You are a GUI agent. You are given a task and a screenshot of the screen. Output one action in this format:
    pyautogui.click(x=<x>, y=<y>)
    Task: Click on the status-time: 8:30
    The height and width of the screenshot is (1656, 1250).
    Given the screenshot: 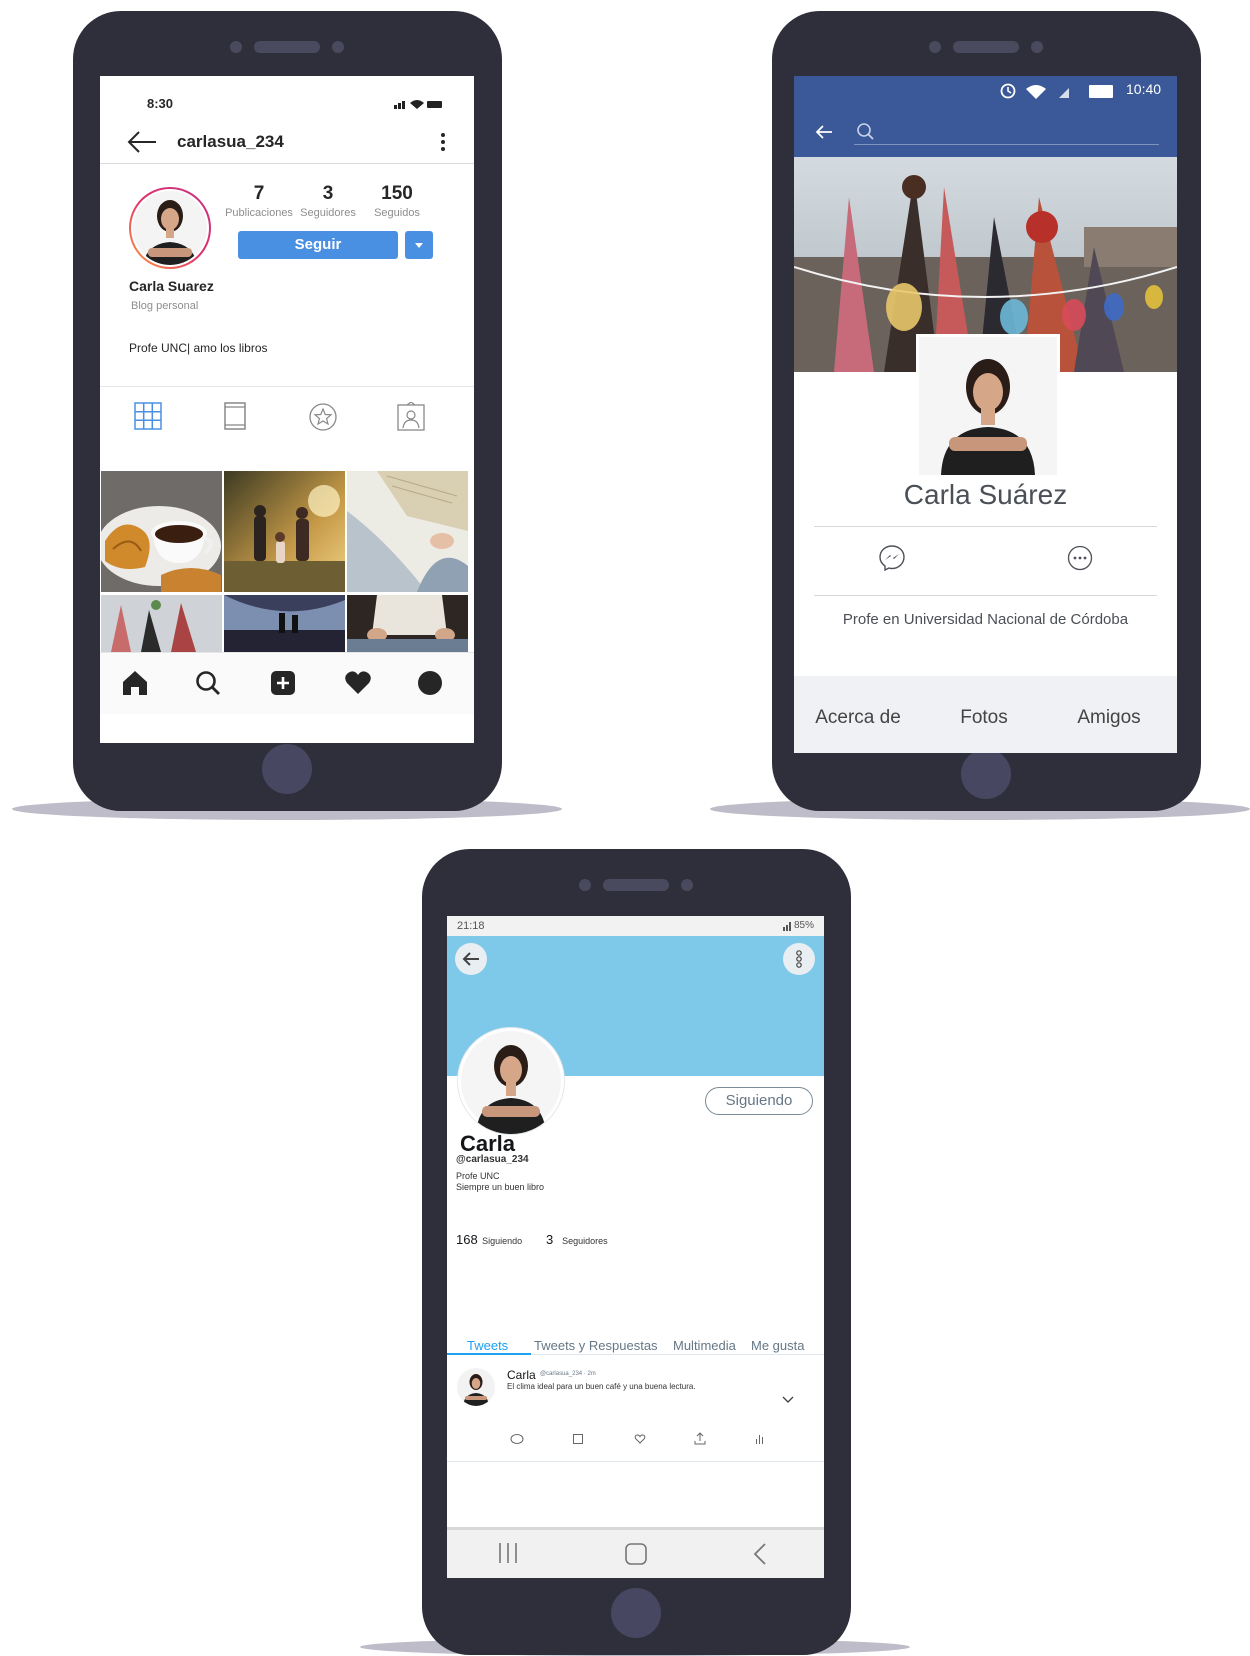 What is the action you would take?
    pyautogui.click(x=160, y=103)
    